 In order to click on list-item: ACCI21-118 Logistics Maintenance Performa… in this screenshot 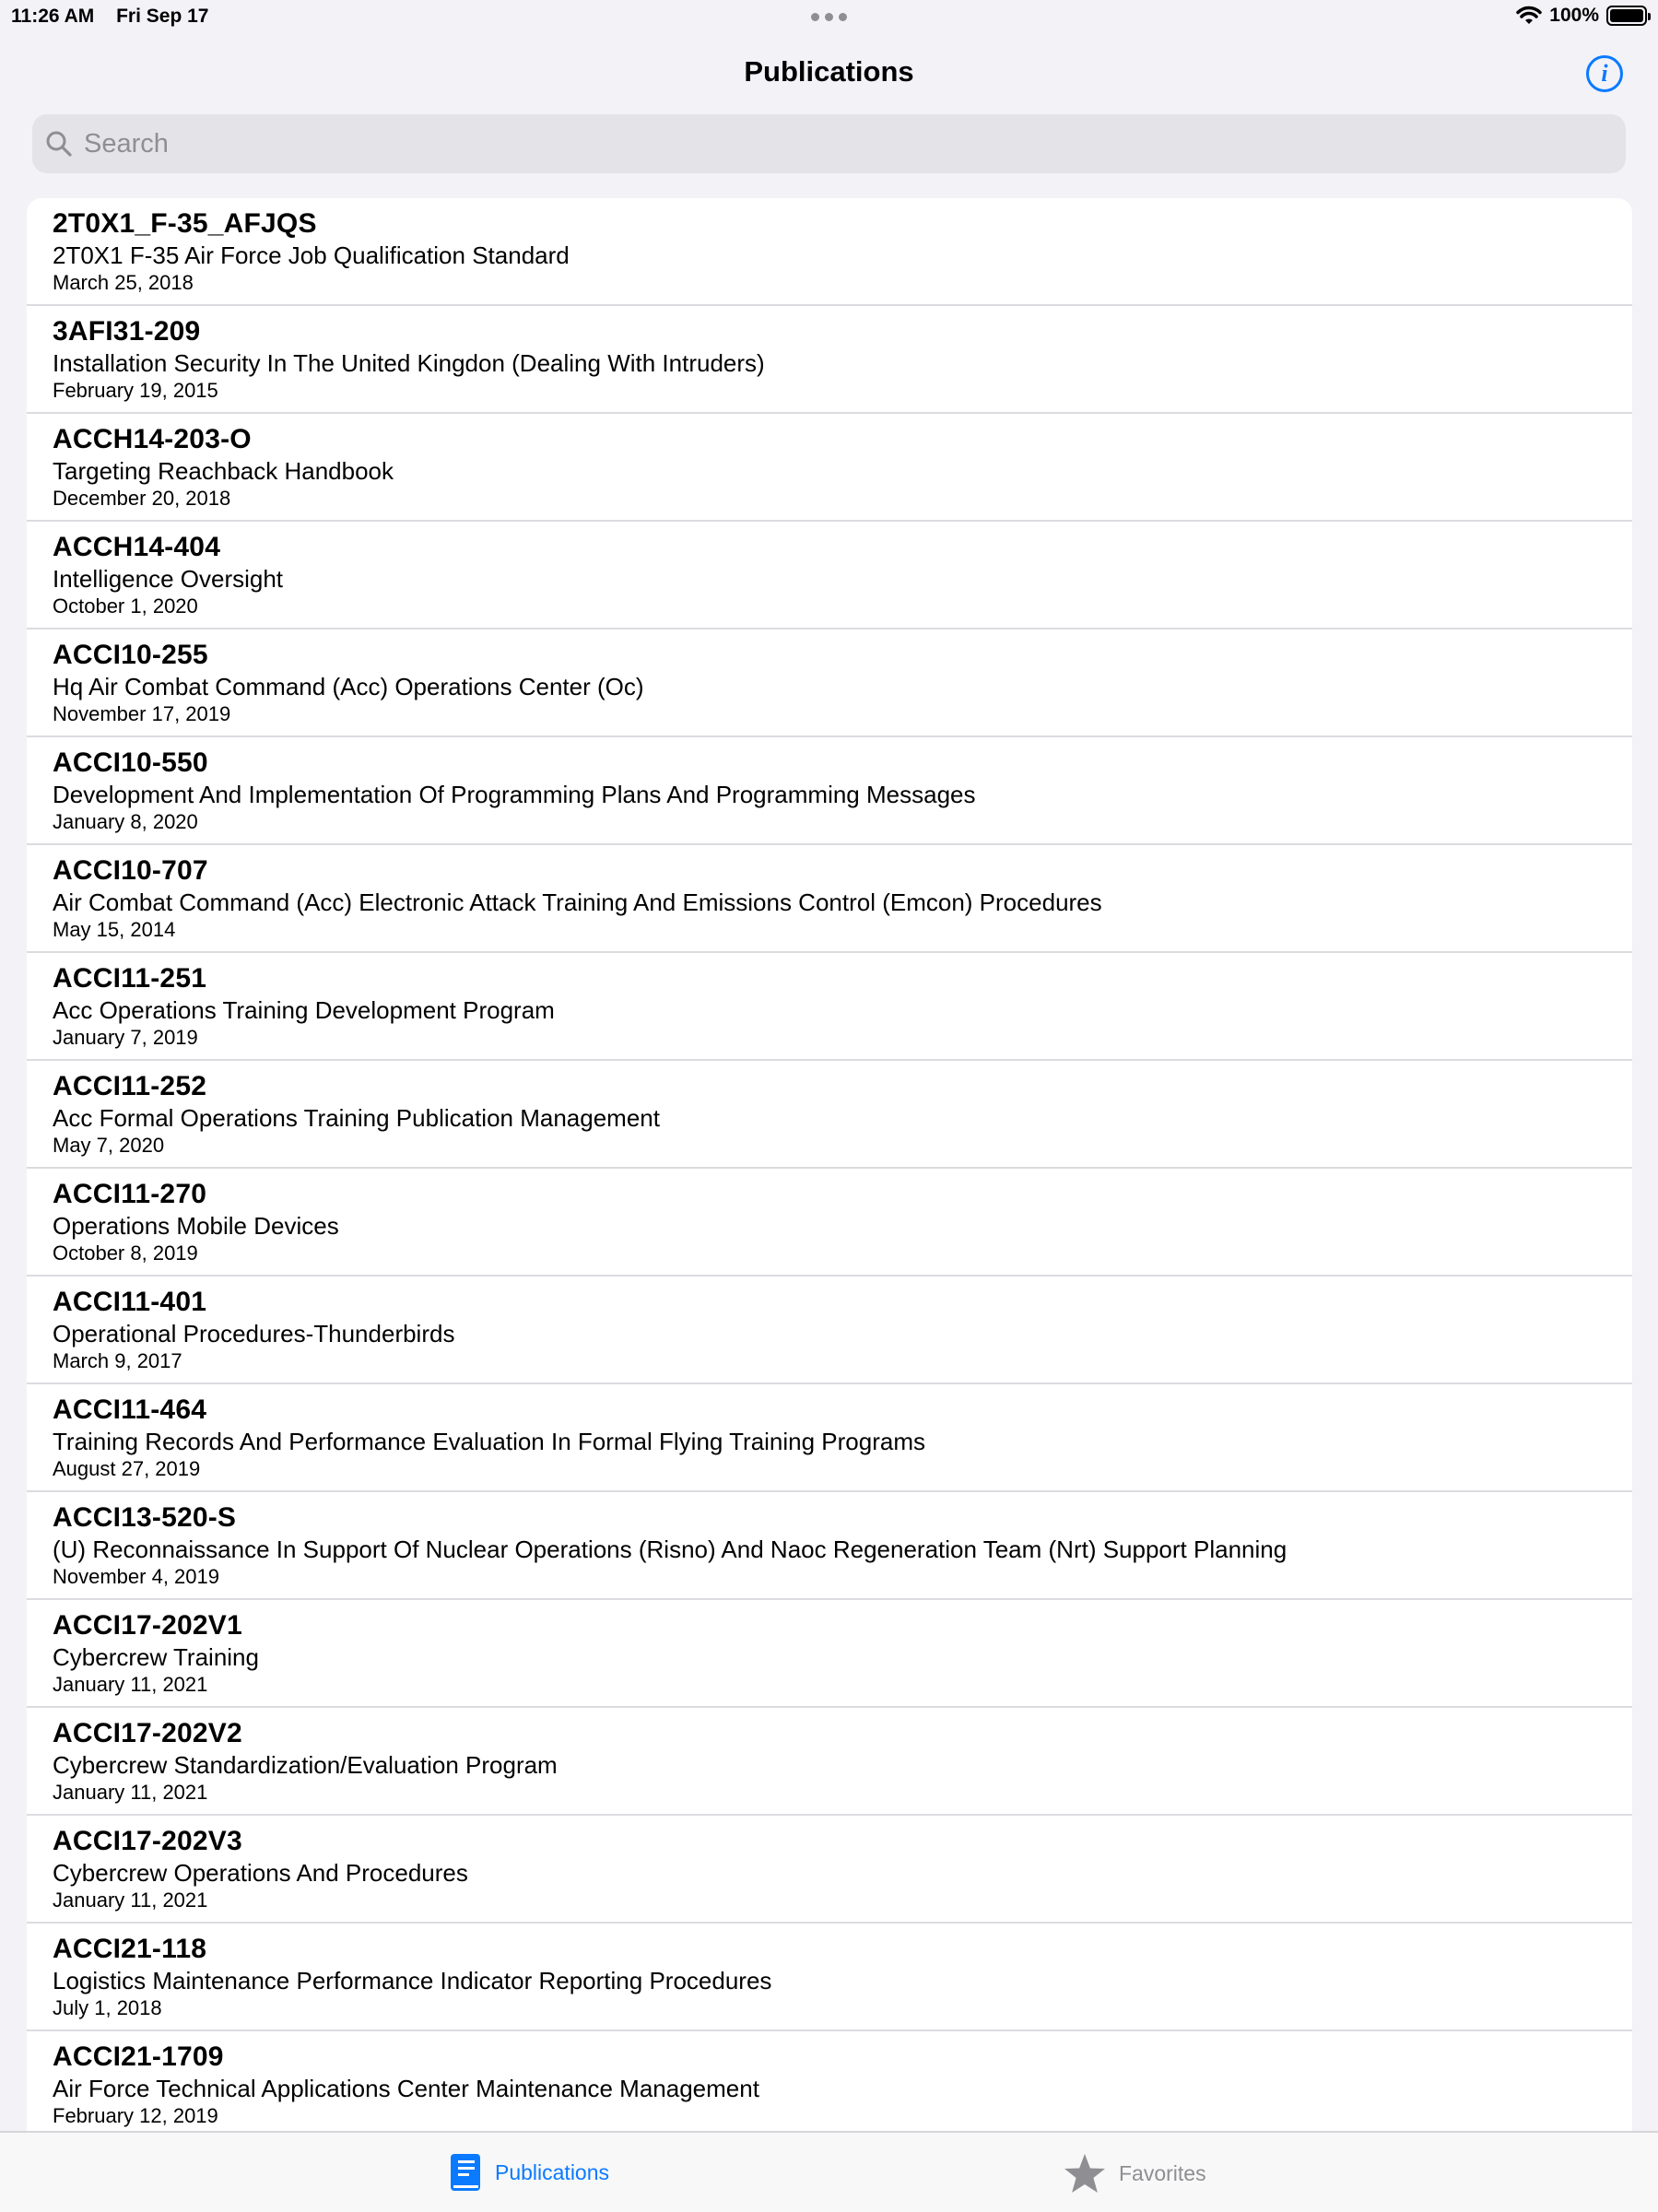, I will do `click(829, 1977)`.